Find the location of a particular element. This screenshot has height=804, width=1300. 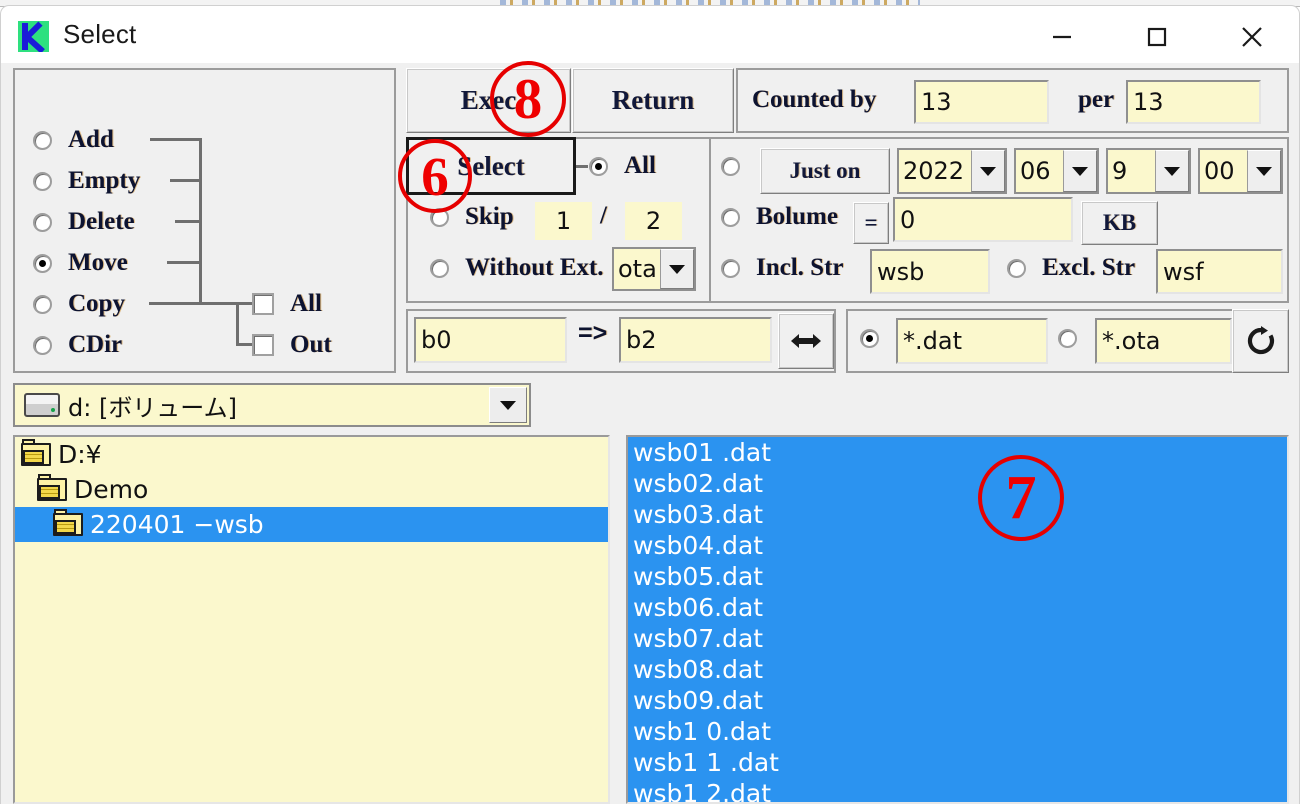

without-ext-value: ota is located at coordinates (637, 269).